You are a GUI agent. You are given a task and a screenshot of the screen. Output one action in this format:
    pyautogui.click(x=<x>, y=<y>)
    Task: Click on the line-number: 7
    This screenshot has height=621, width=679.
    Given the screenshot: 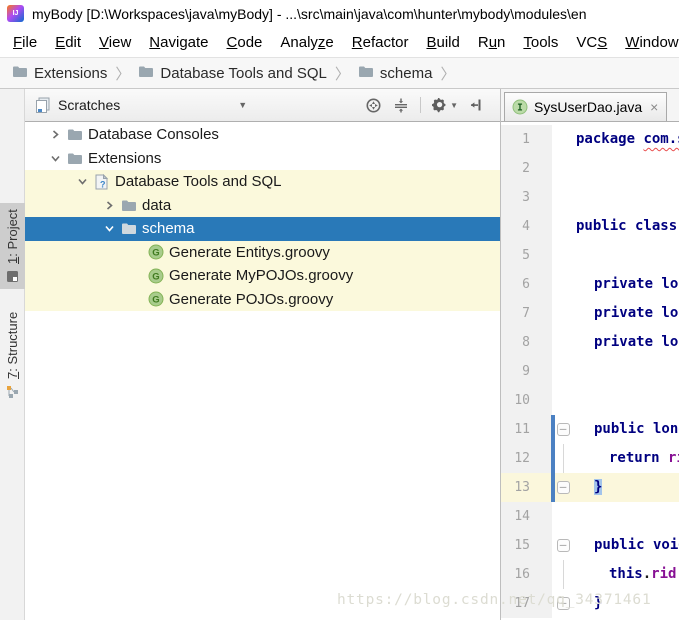 What is the action you would take?
    pyautogui.click(x=526, y=313)
    